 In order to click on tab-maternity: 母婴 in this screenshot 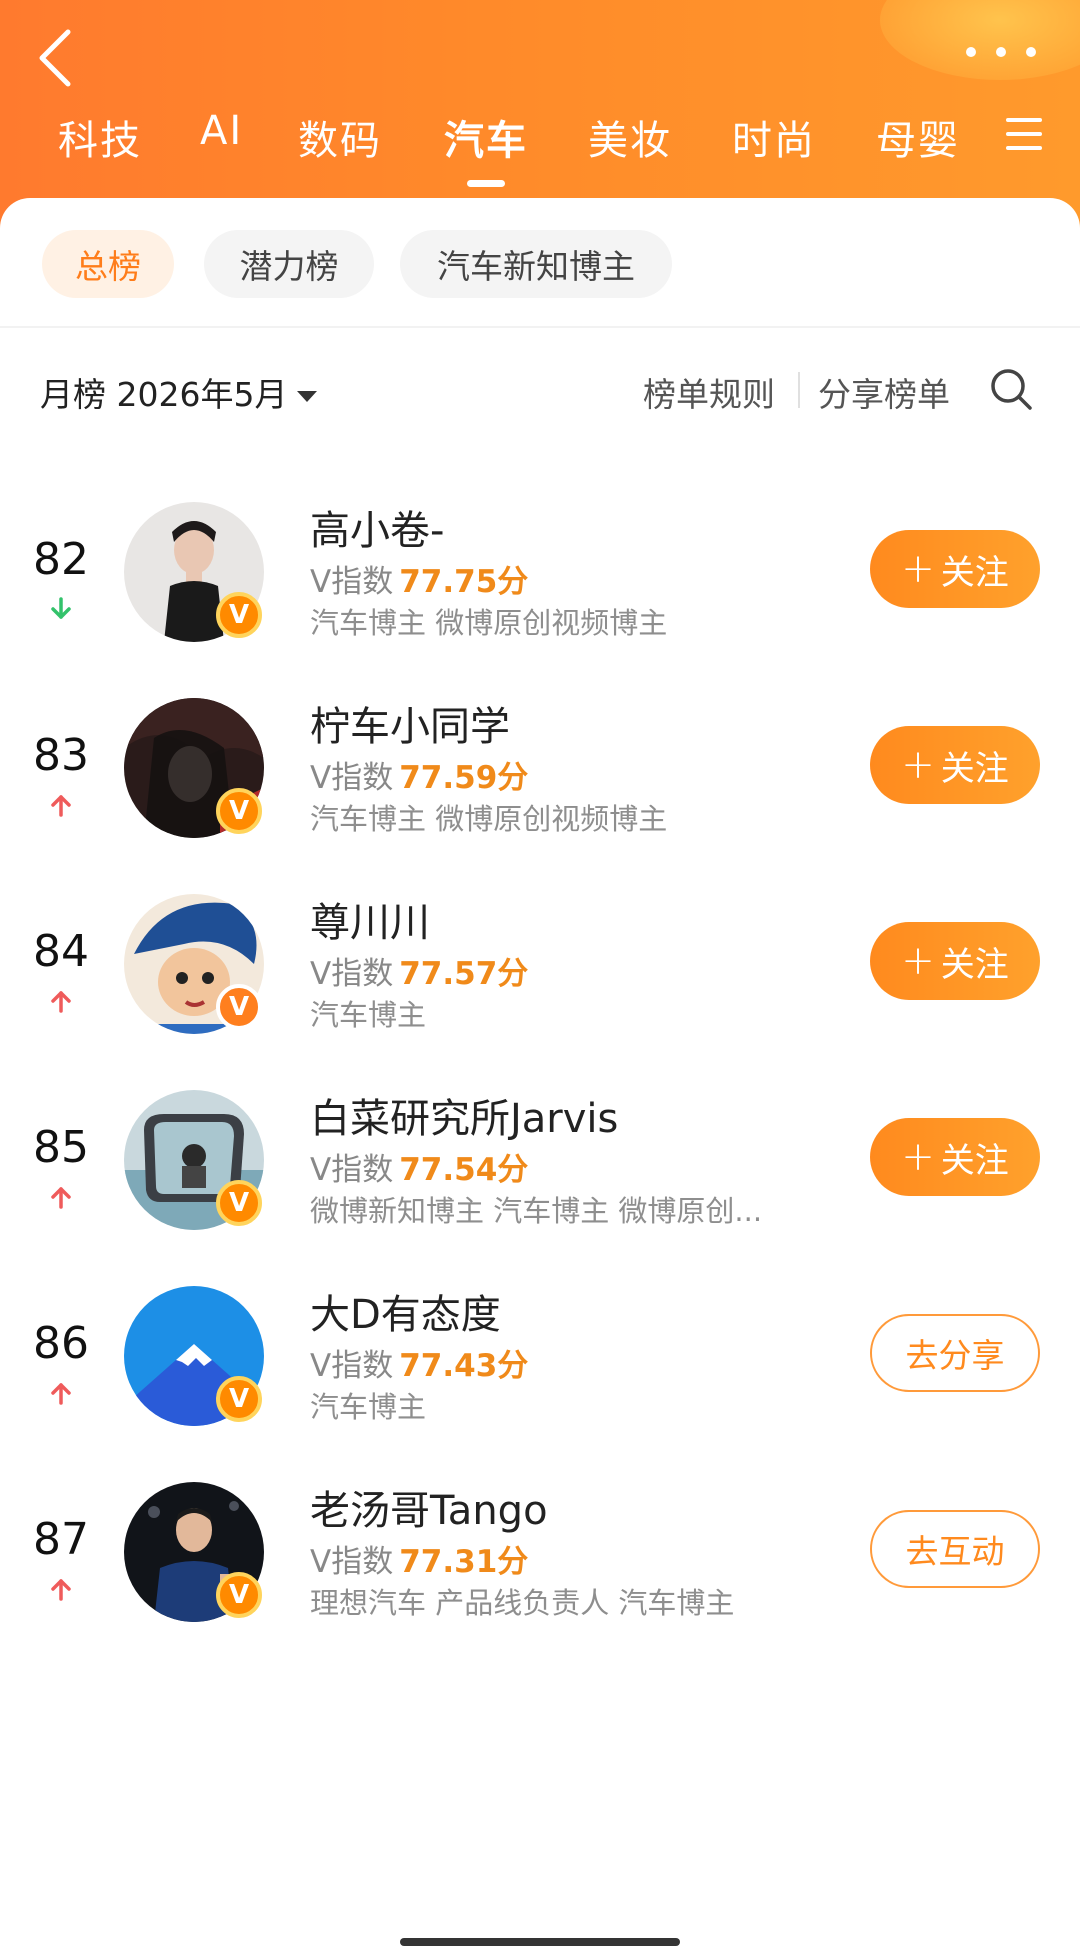, I will do `click(918, 137)`.